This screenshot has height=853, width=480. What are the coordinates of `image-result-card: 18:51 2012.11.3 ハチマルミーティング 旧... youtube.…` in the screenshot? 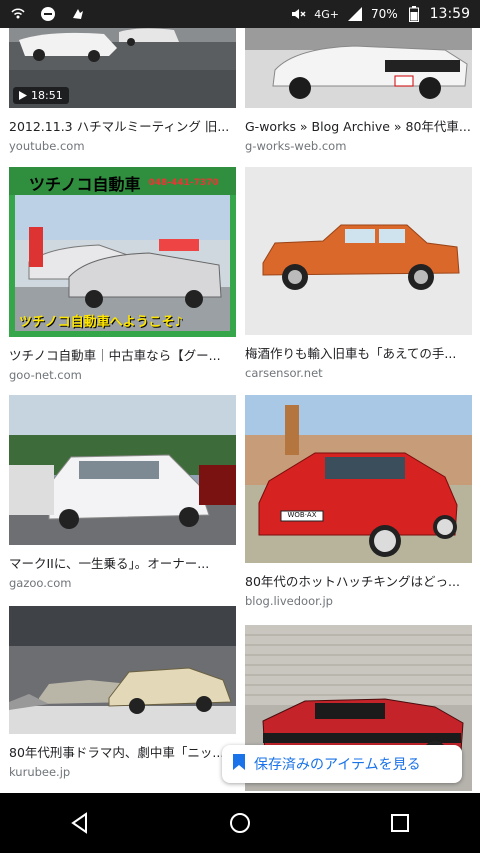 It's located at (122, 90).